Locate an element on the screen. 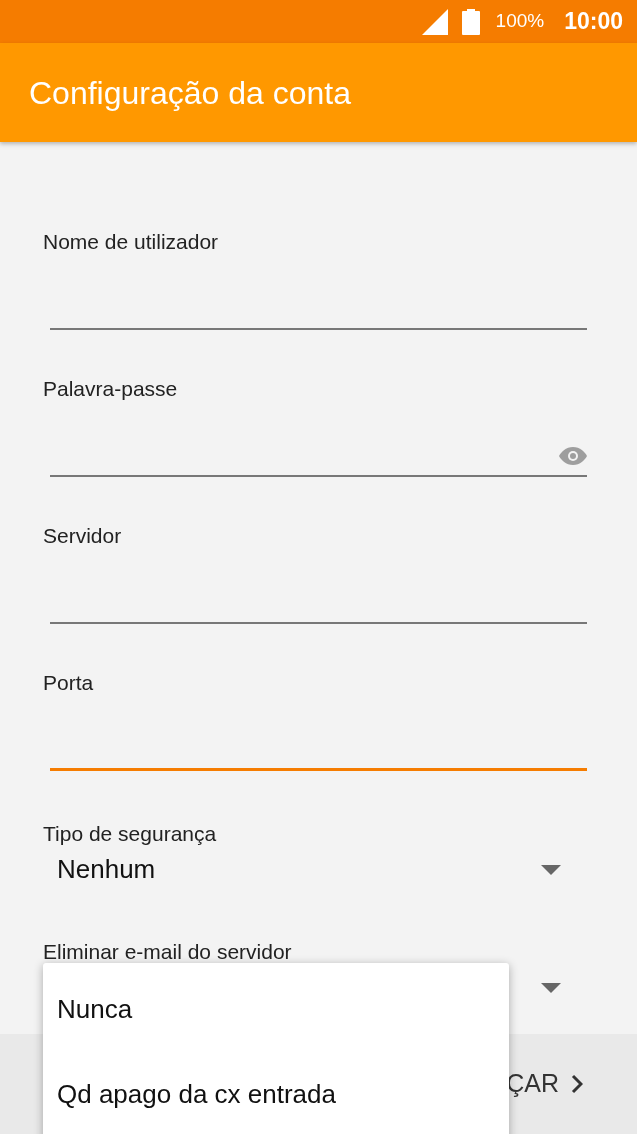 The image size is (637, 1134). clock: 10:00 is located at coordinates (593, 22).